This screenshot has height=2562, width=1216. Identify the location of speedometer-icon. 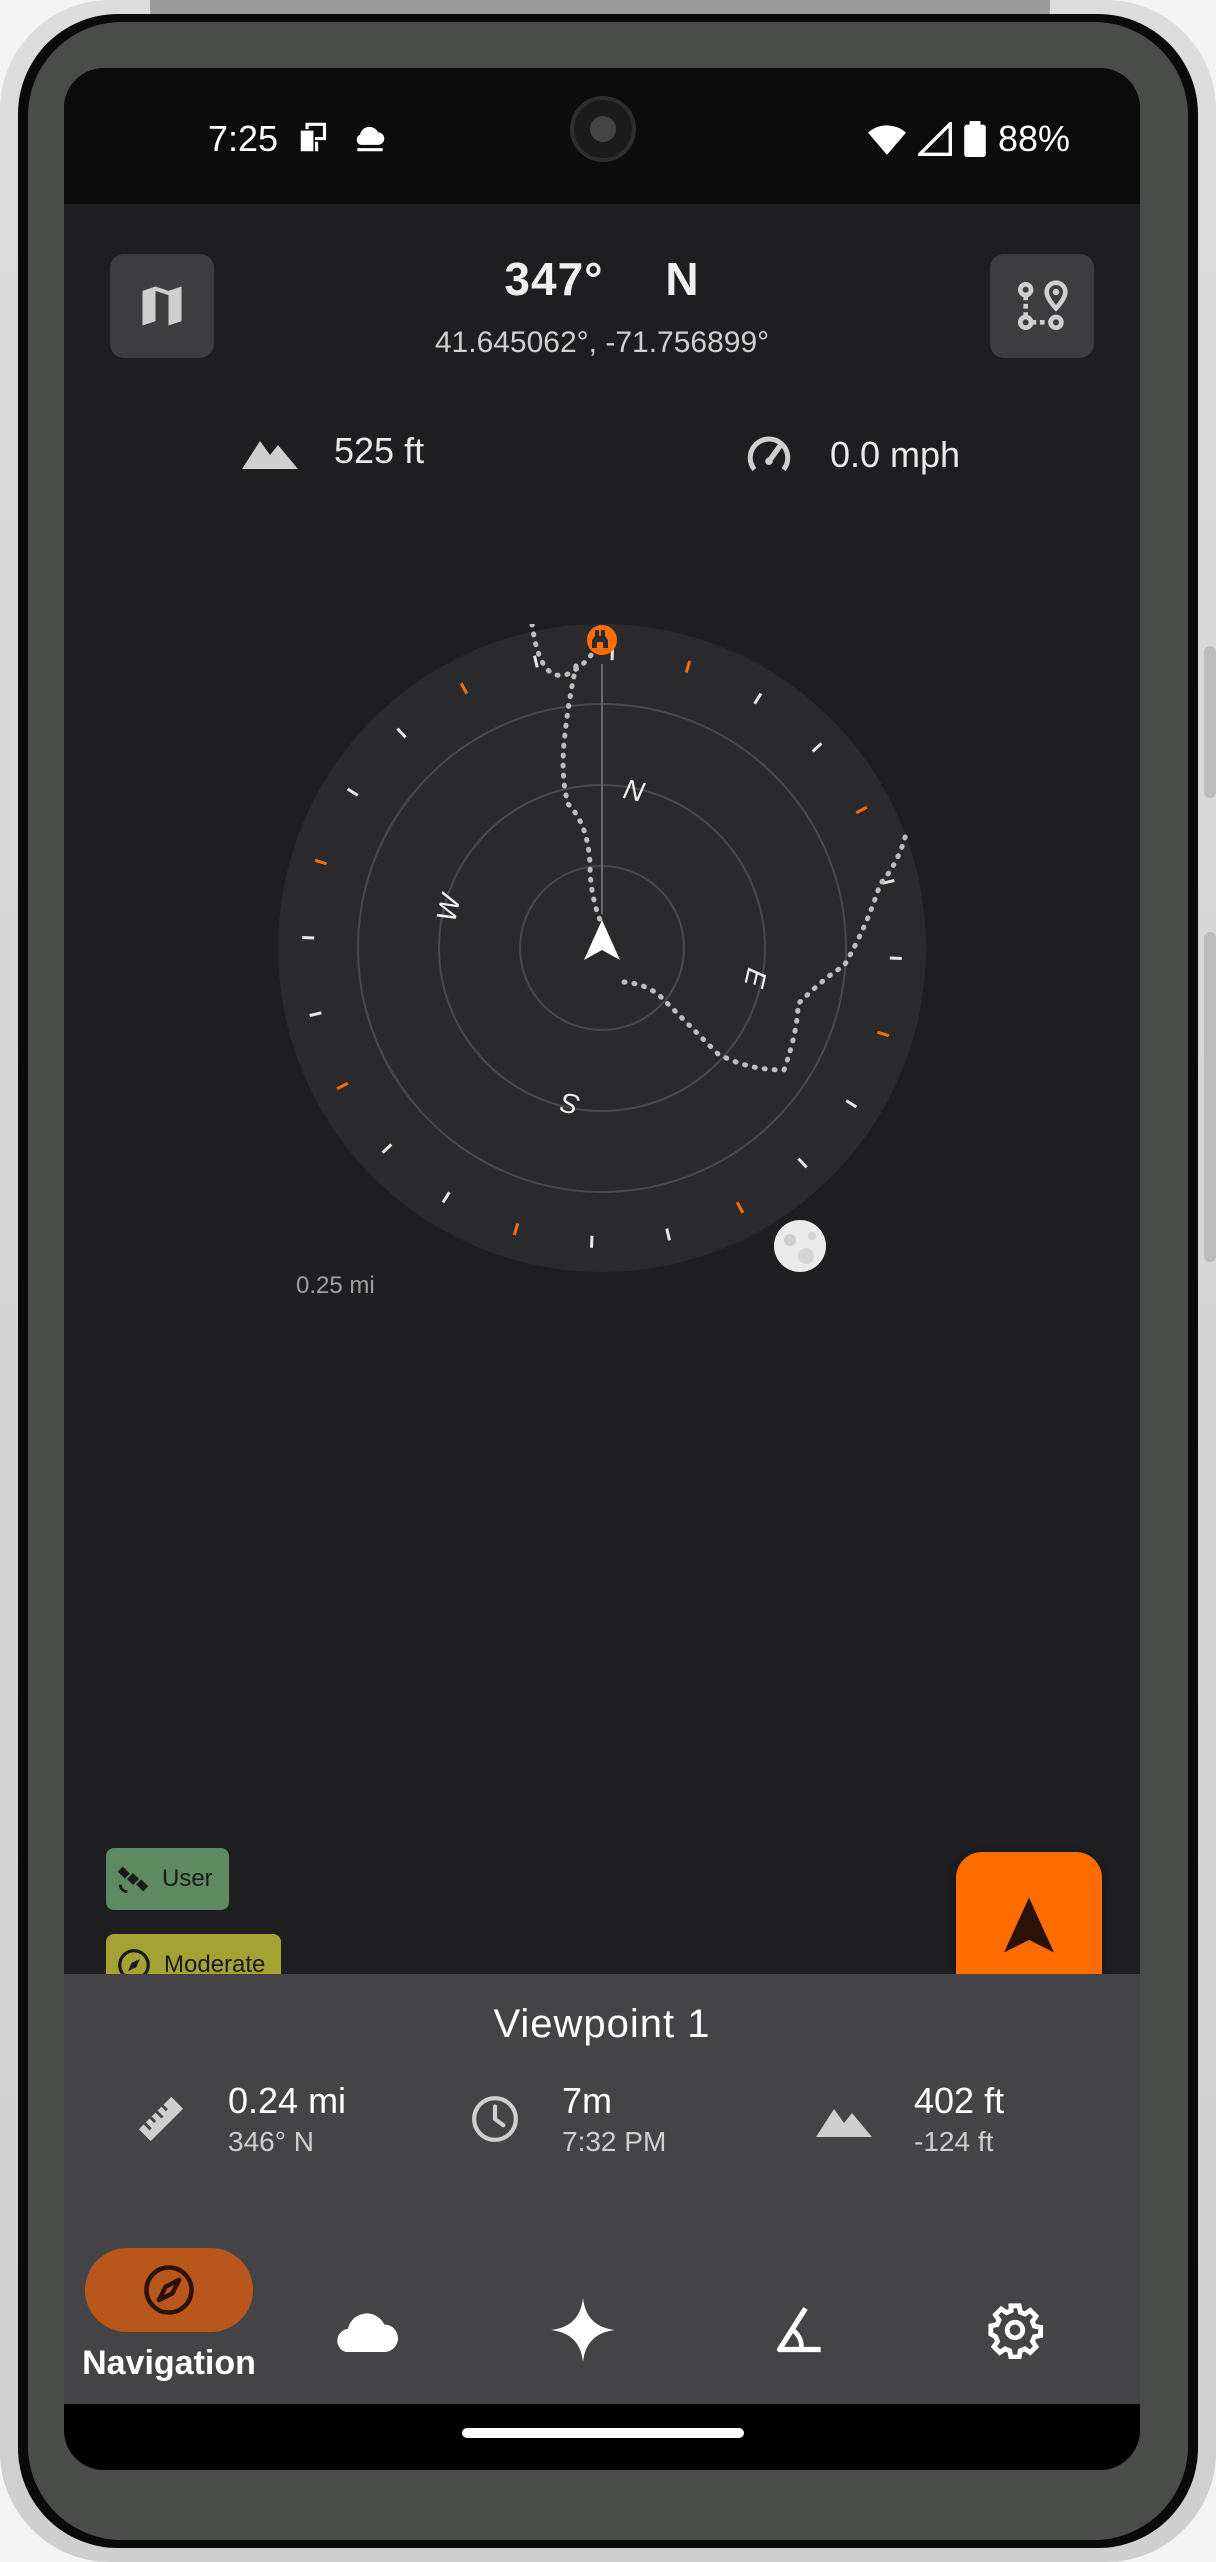
(769, 454).